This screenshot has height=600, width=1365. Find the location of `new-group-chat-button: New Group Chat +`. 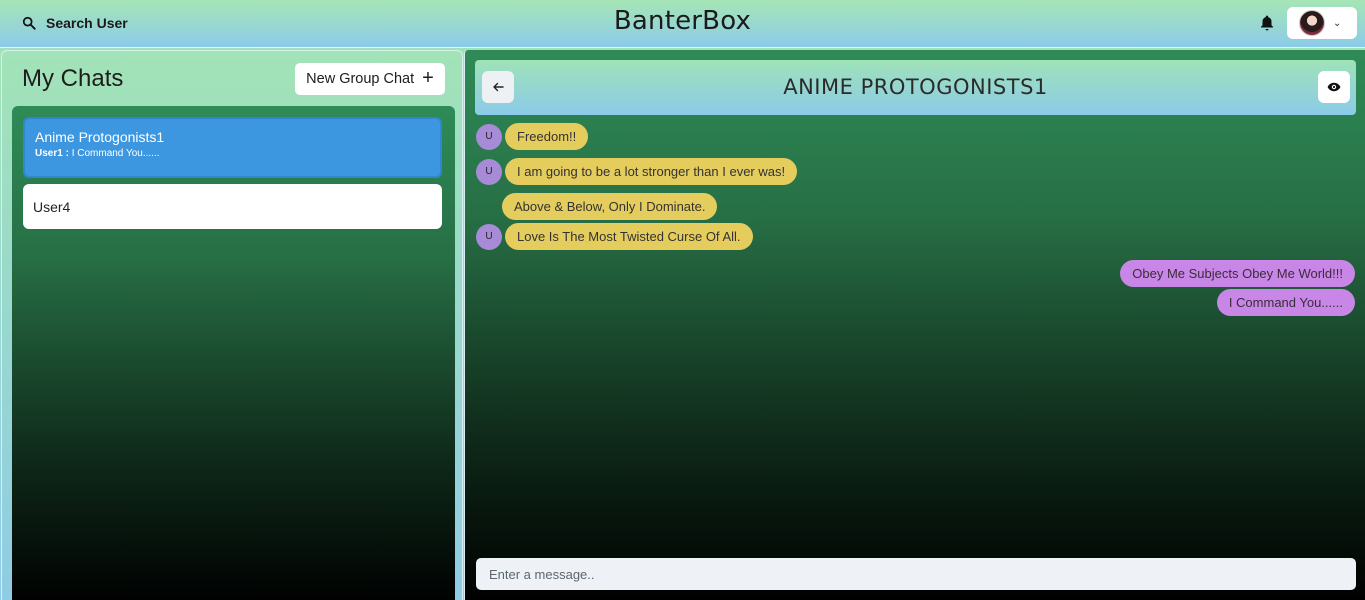

new-group-chat-button: New Group Chat + is located at coordinates (370, 79).